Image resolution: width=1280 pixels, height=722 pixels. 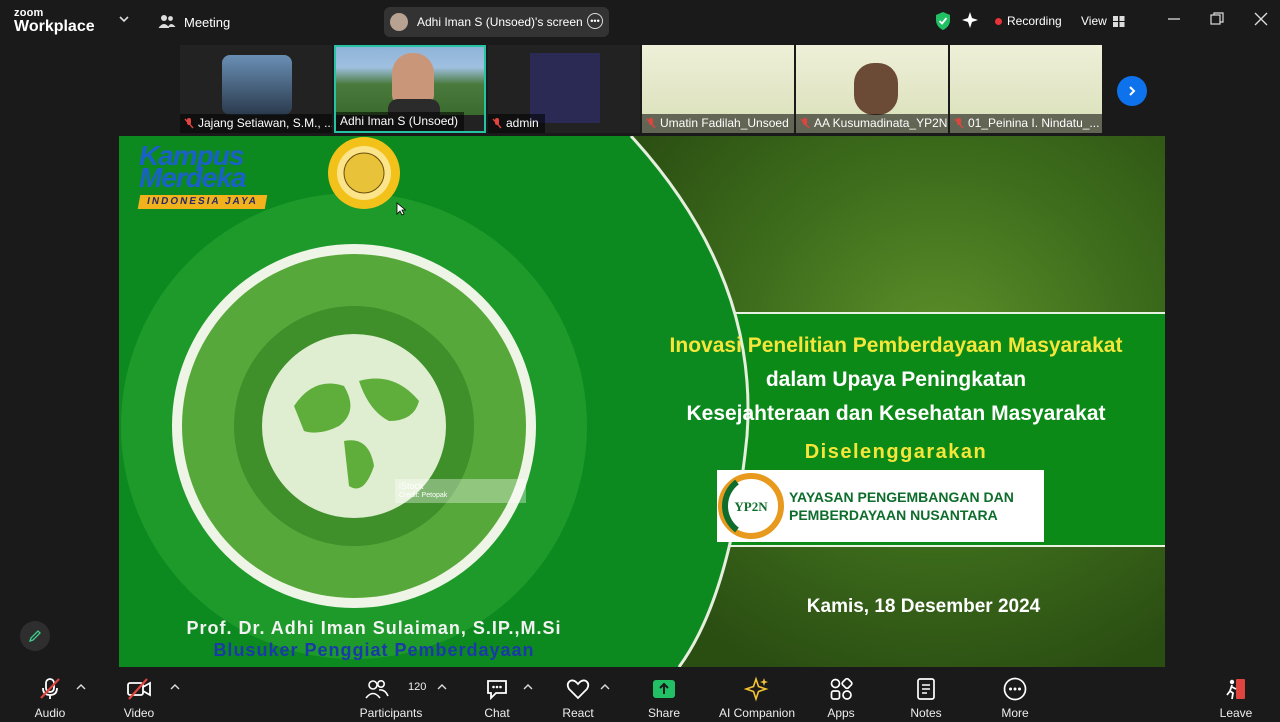 I want to click on react-button: React, so click(x=578, y=694).